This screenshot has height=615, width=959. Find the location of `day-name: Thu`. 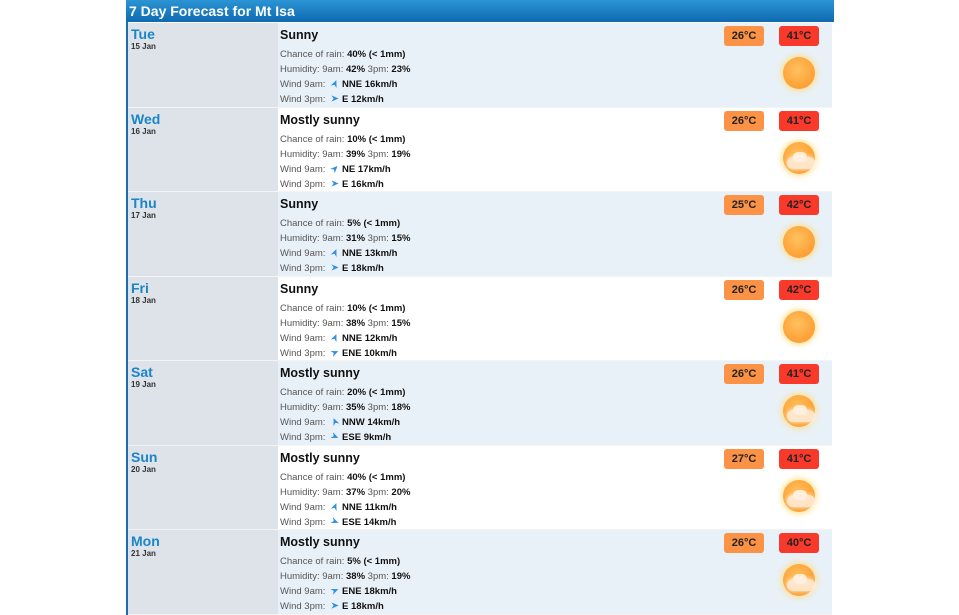

day-name: Thu is located at coordinates (144, 203).